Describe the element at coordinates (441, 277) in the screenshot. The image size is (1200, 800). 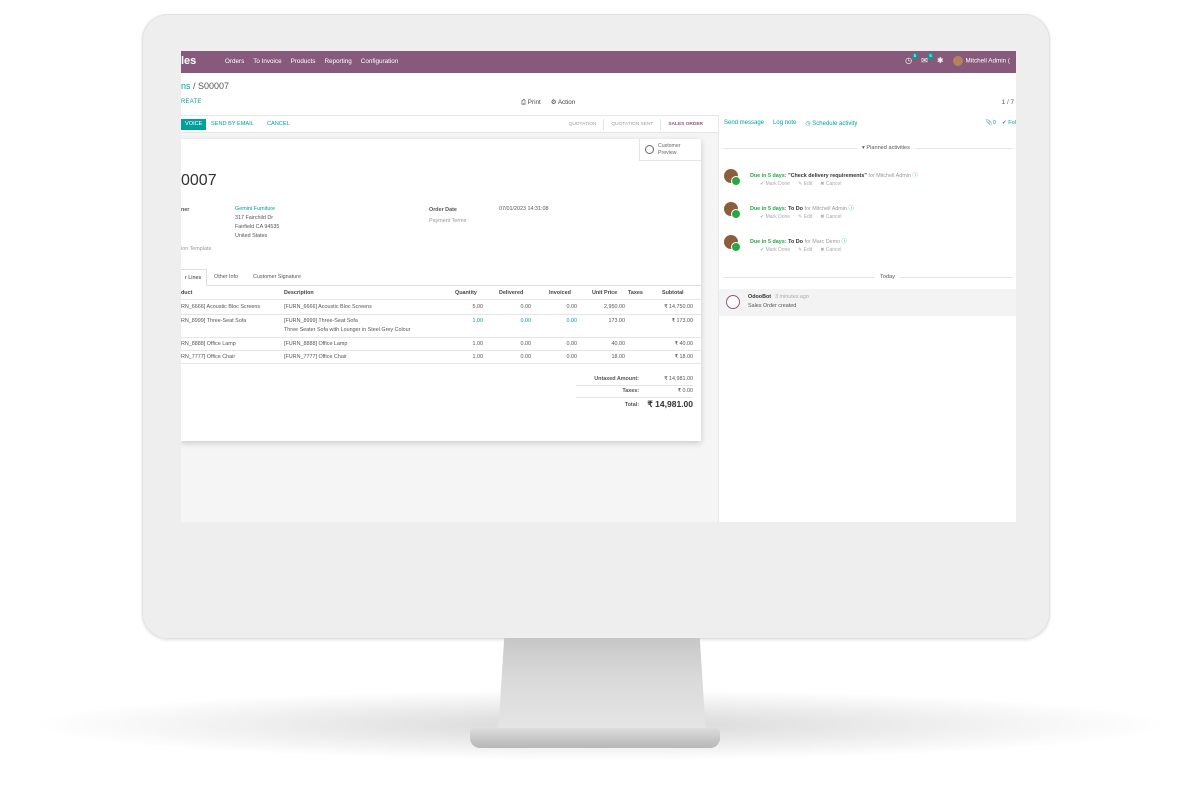
I see `notebook-tabs: r Lines Other Info Customer Signature` at that location.